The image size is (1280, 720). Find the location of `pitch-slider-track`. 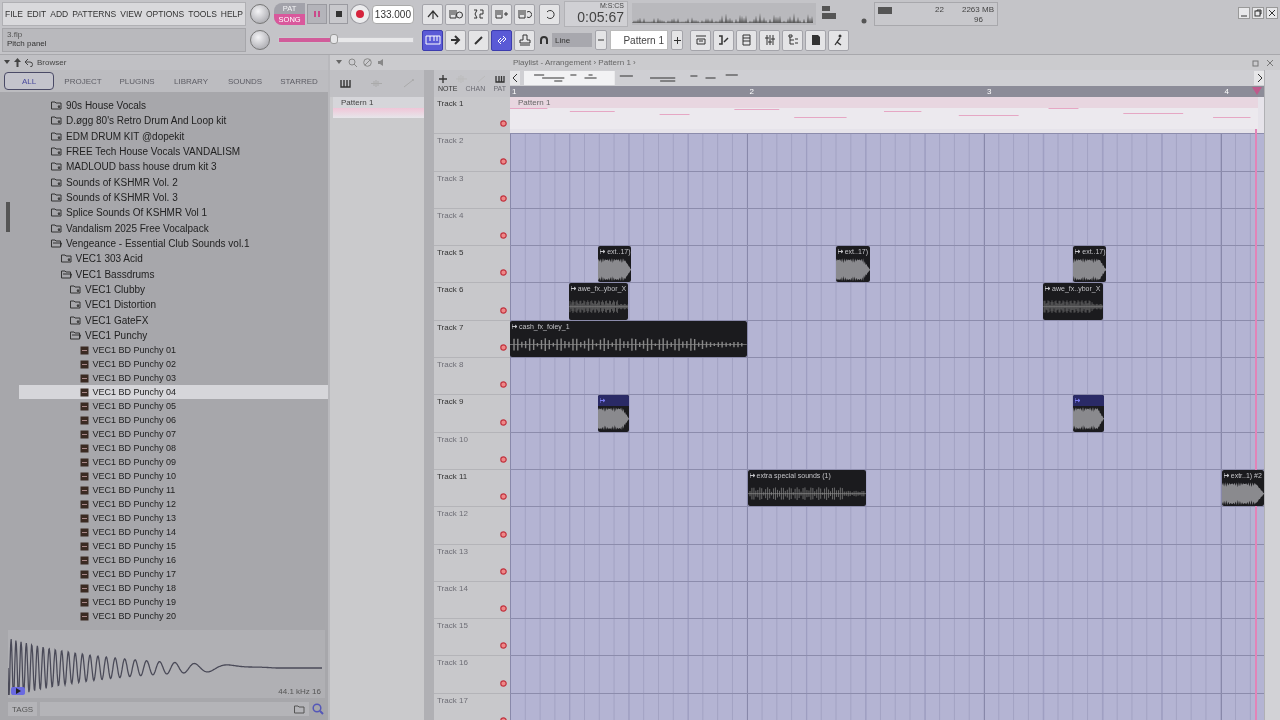

pitch-slider-track is located at coordinates (346, 40).